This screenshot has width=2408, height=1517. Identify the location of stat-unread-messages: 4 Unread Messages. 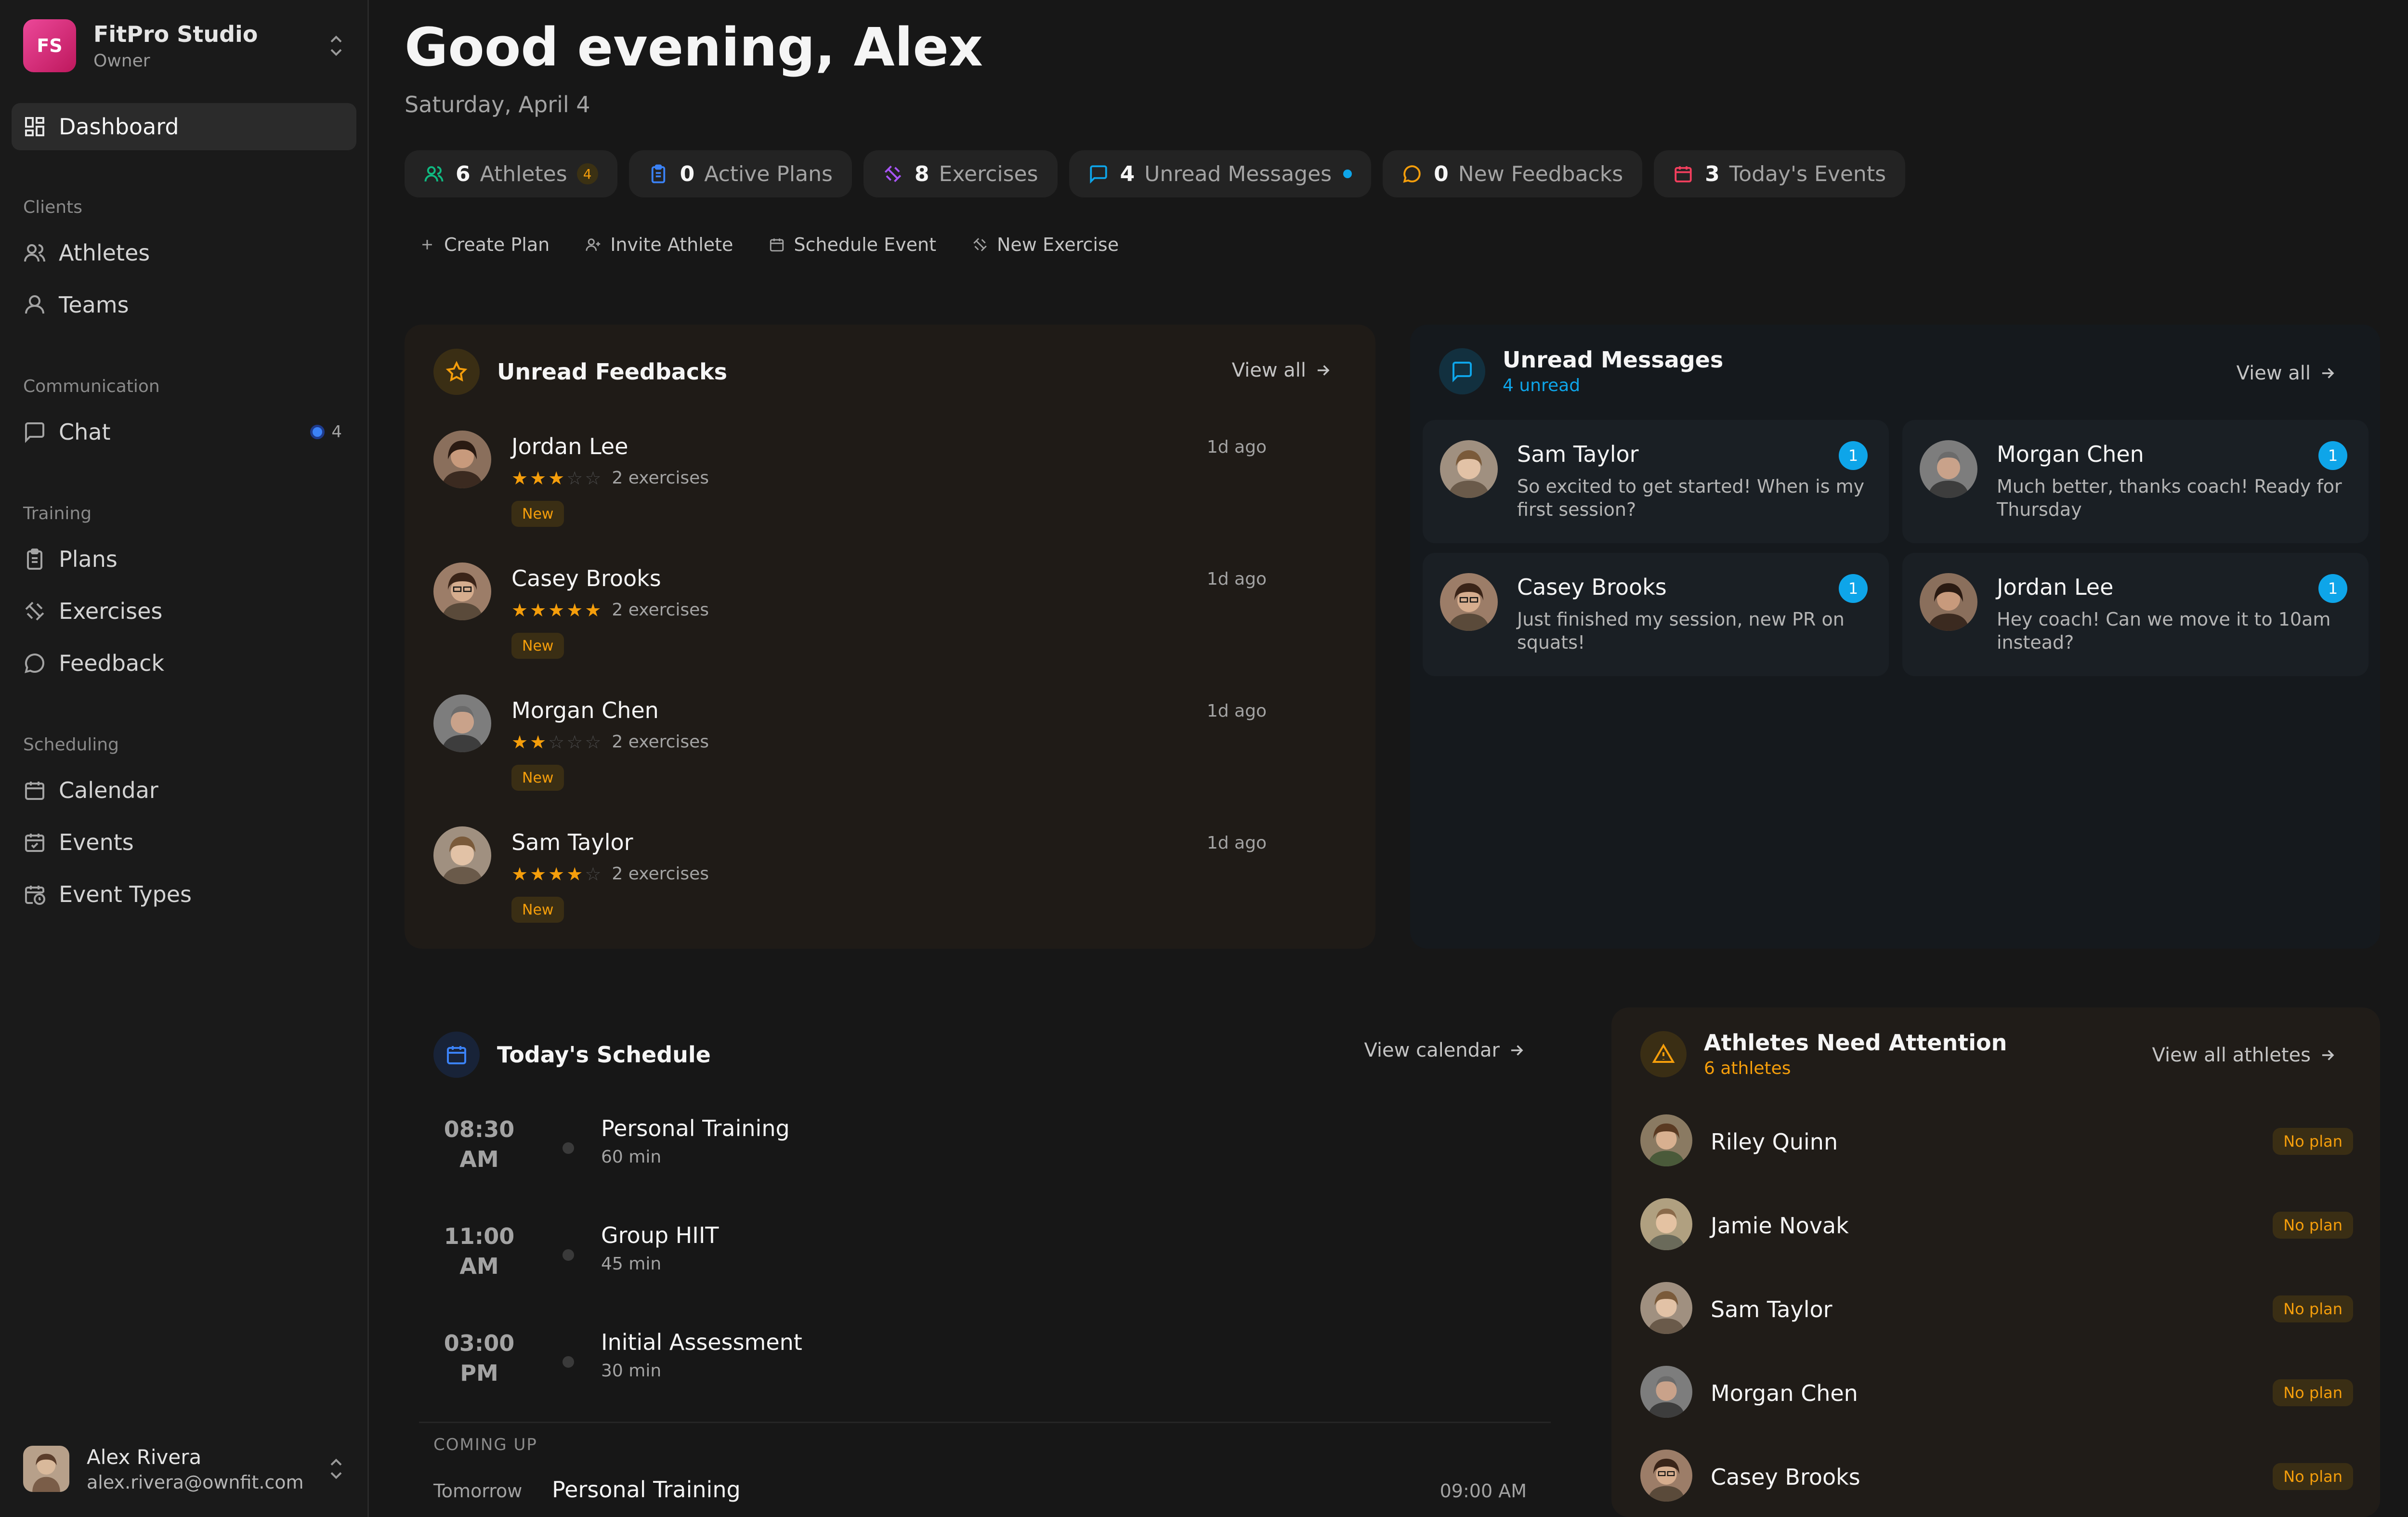
(1220, 173).